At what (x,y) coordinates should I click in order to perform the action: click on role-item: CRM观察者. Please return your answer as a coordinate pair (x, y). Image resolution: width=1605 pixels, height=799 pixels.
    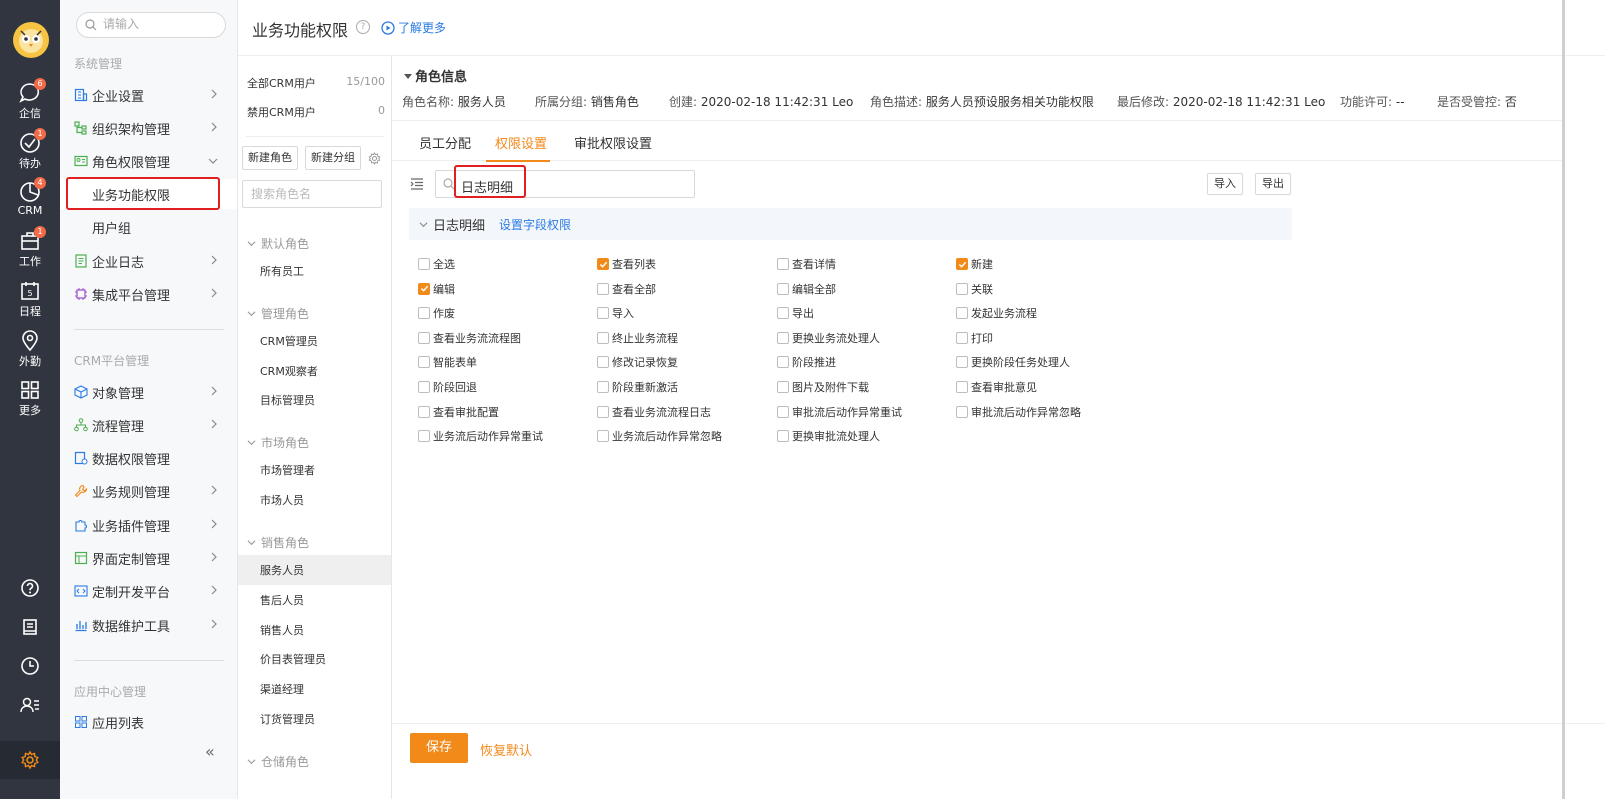
    Looking at the image, I should click on (314, 371).